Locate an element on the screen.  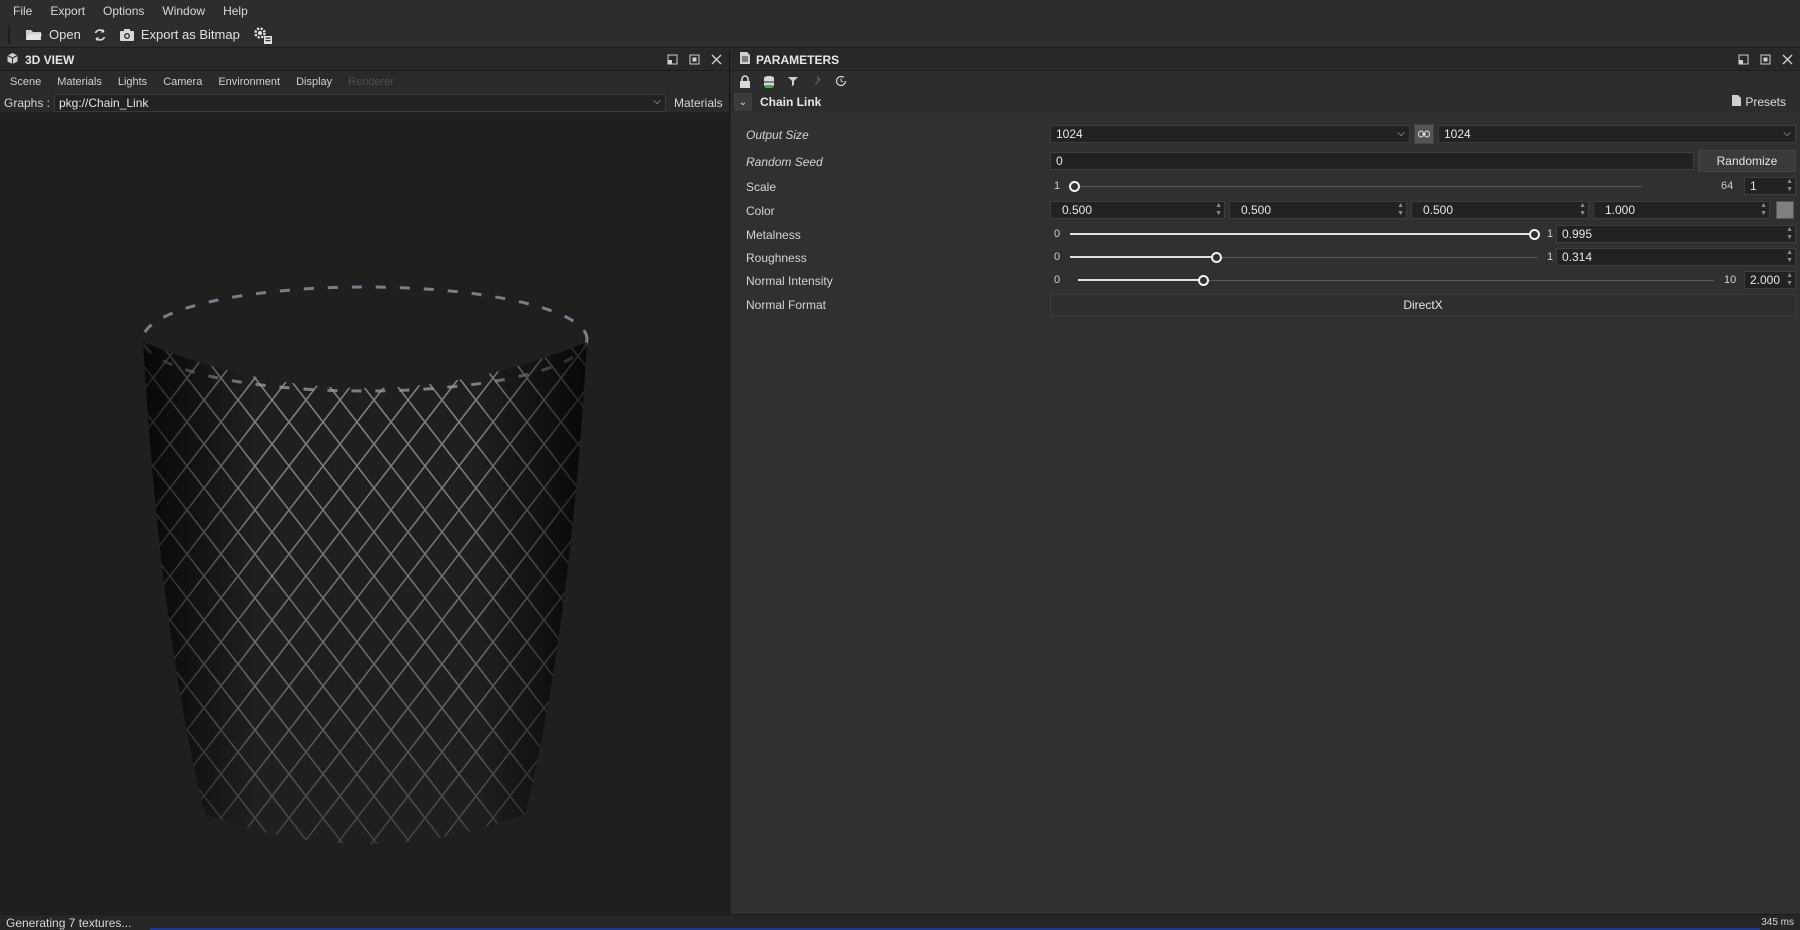
open-button: Open is located at coordinates (53, 35).